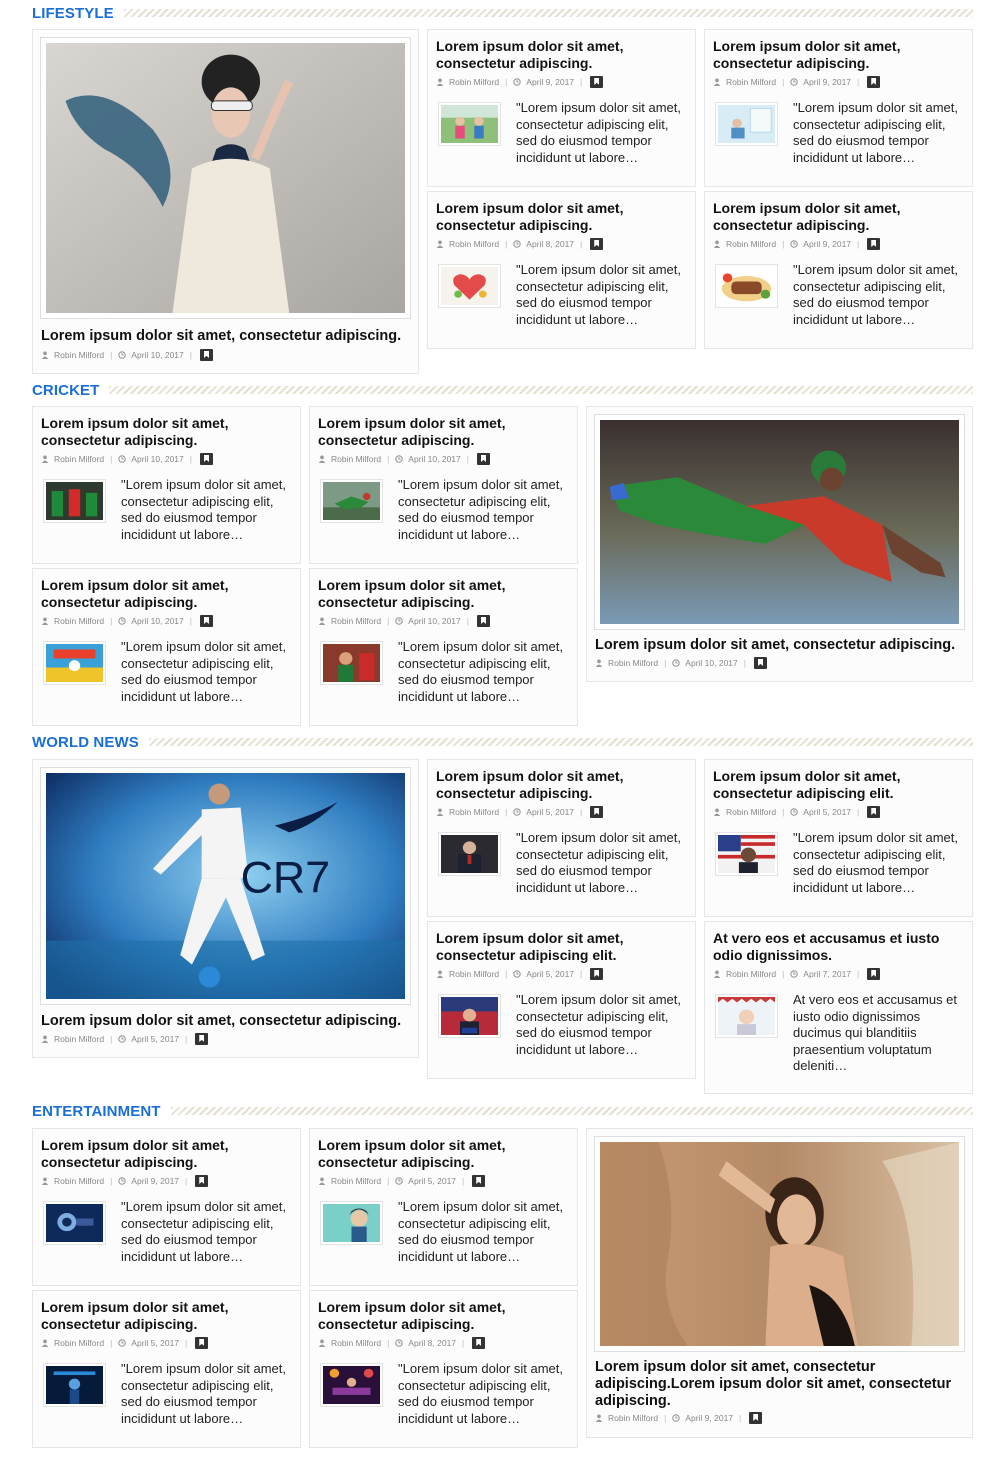 The image size is (1000, 1469). What do you see at coordinates (70, 390) in the screenshot?
I see `section-title: CRICKET` at bounding box center [70, 390].